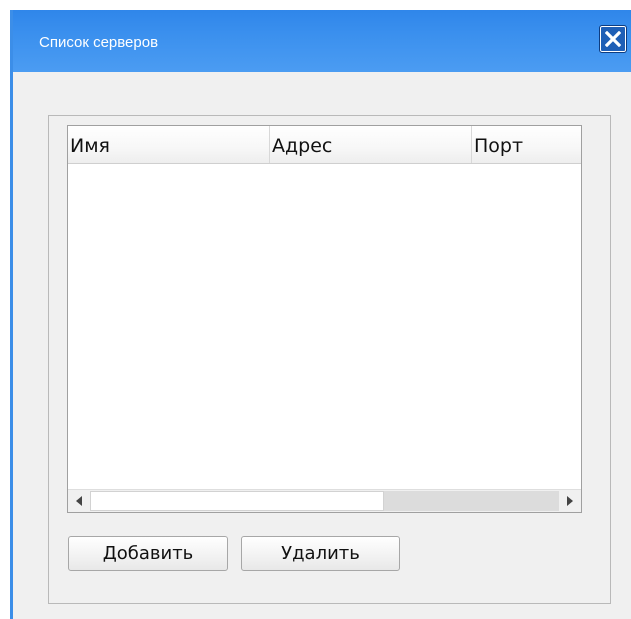 Image resolution: width=631 pixels, height=619 pixels. What do you see at coordinates (169, 144) in the screenshot?
I see `column-header-name: Имя` at bounding box center [169, 144].